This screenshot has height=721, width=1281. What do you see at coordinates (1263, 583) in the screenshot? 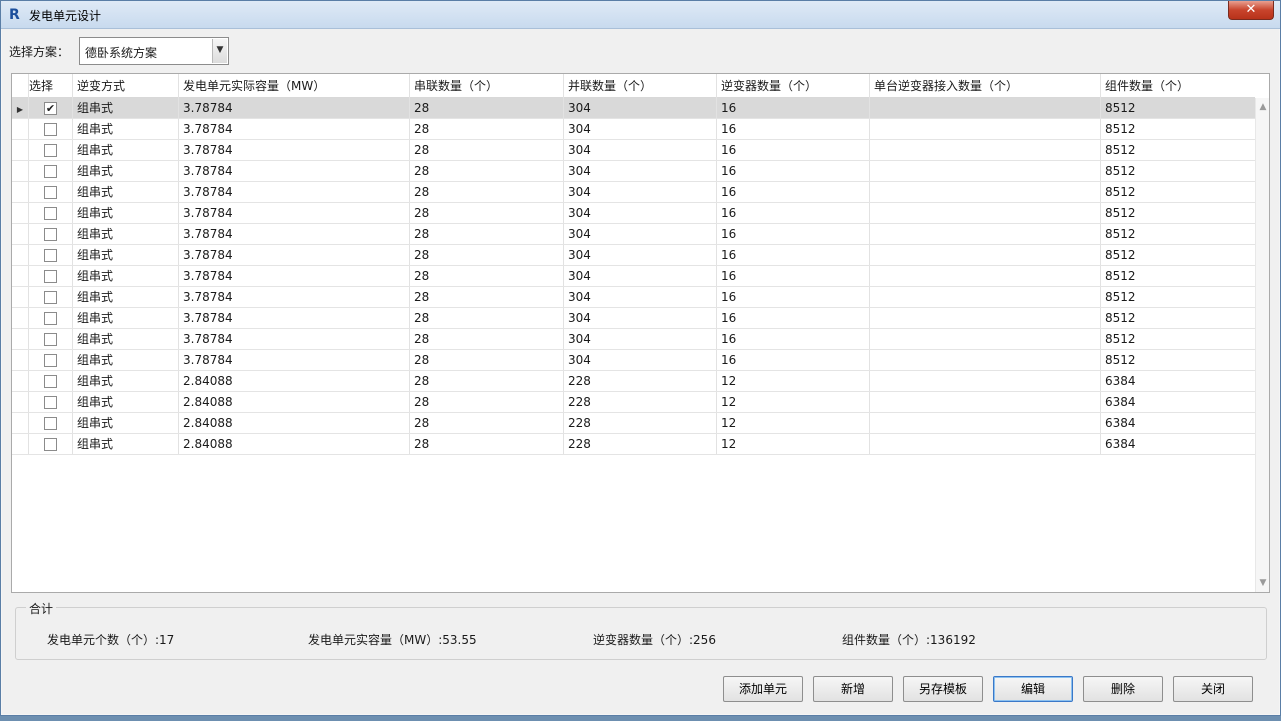
I see `scroll-down-icon: ▼` at bounding box center [1263, 583].